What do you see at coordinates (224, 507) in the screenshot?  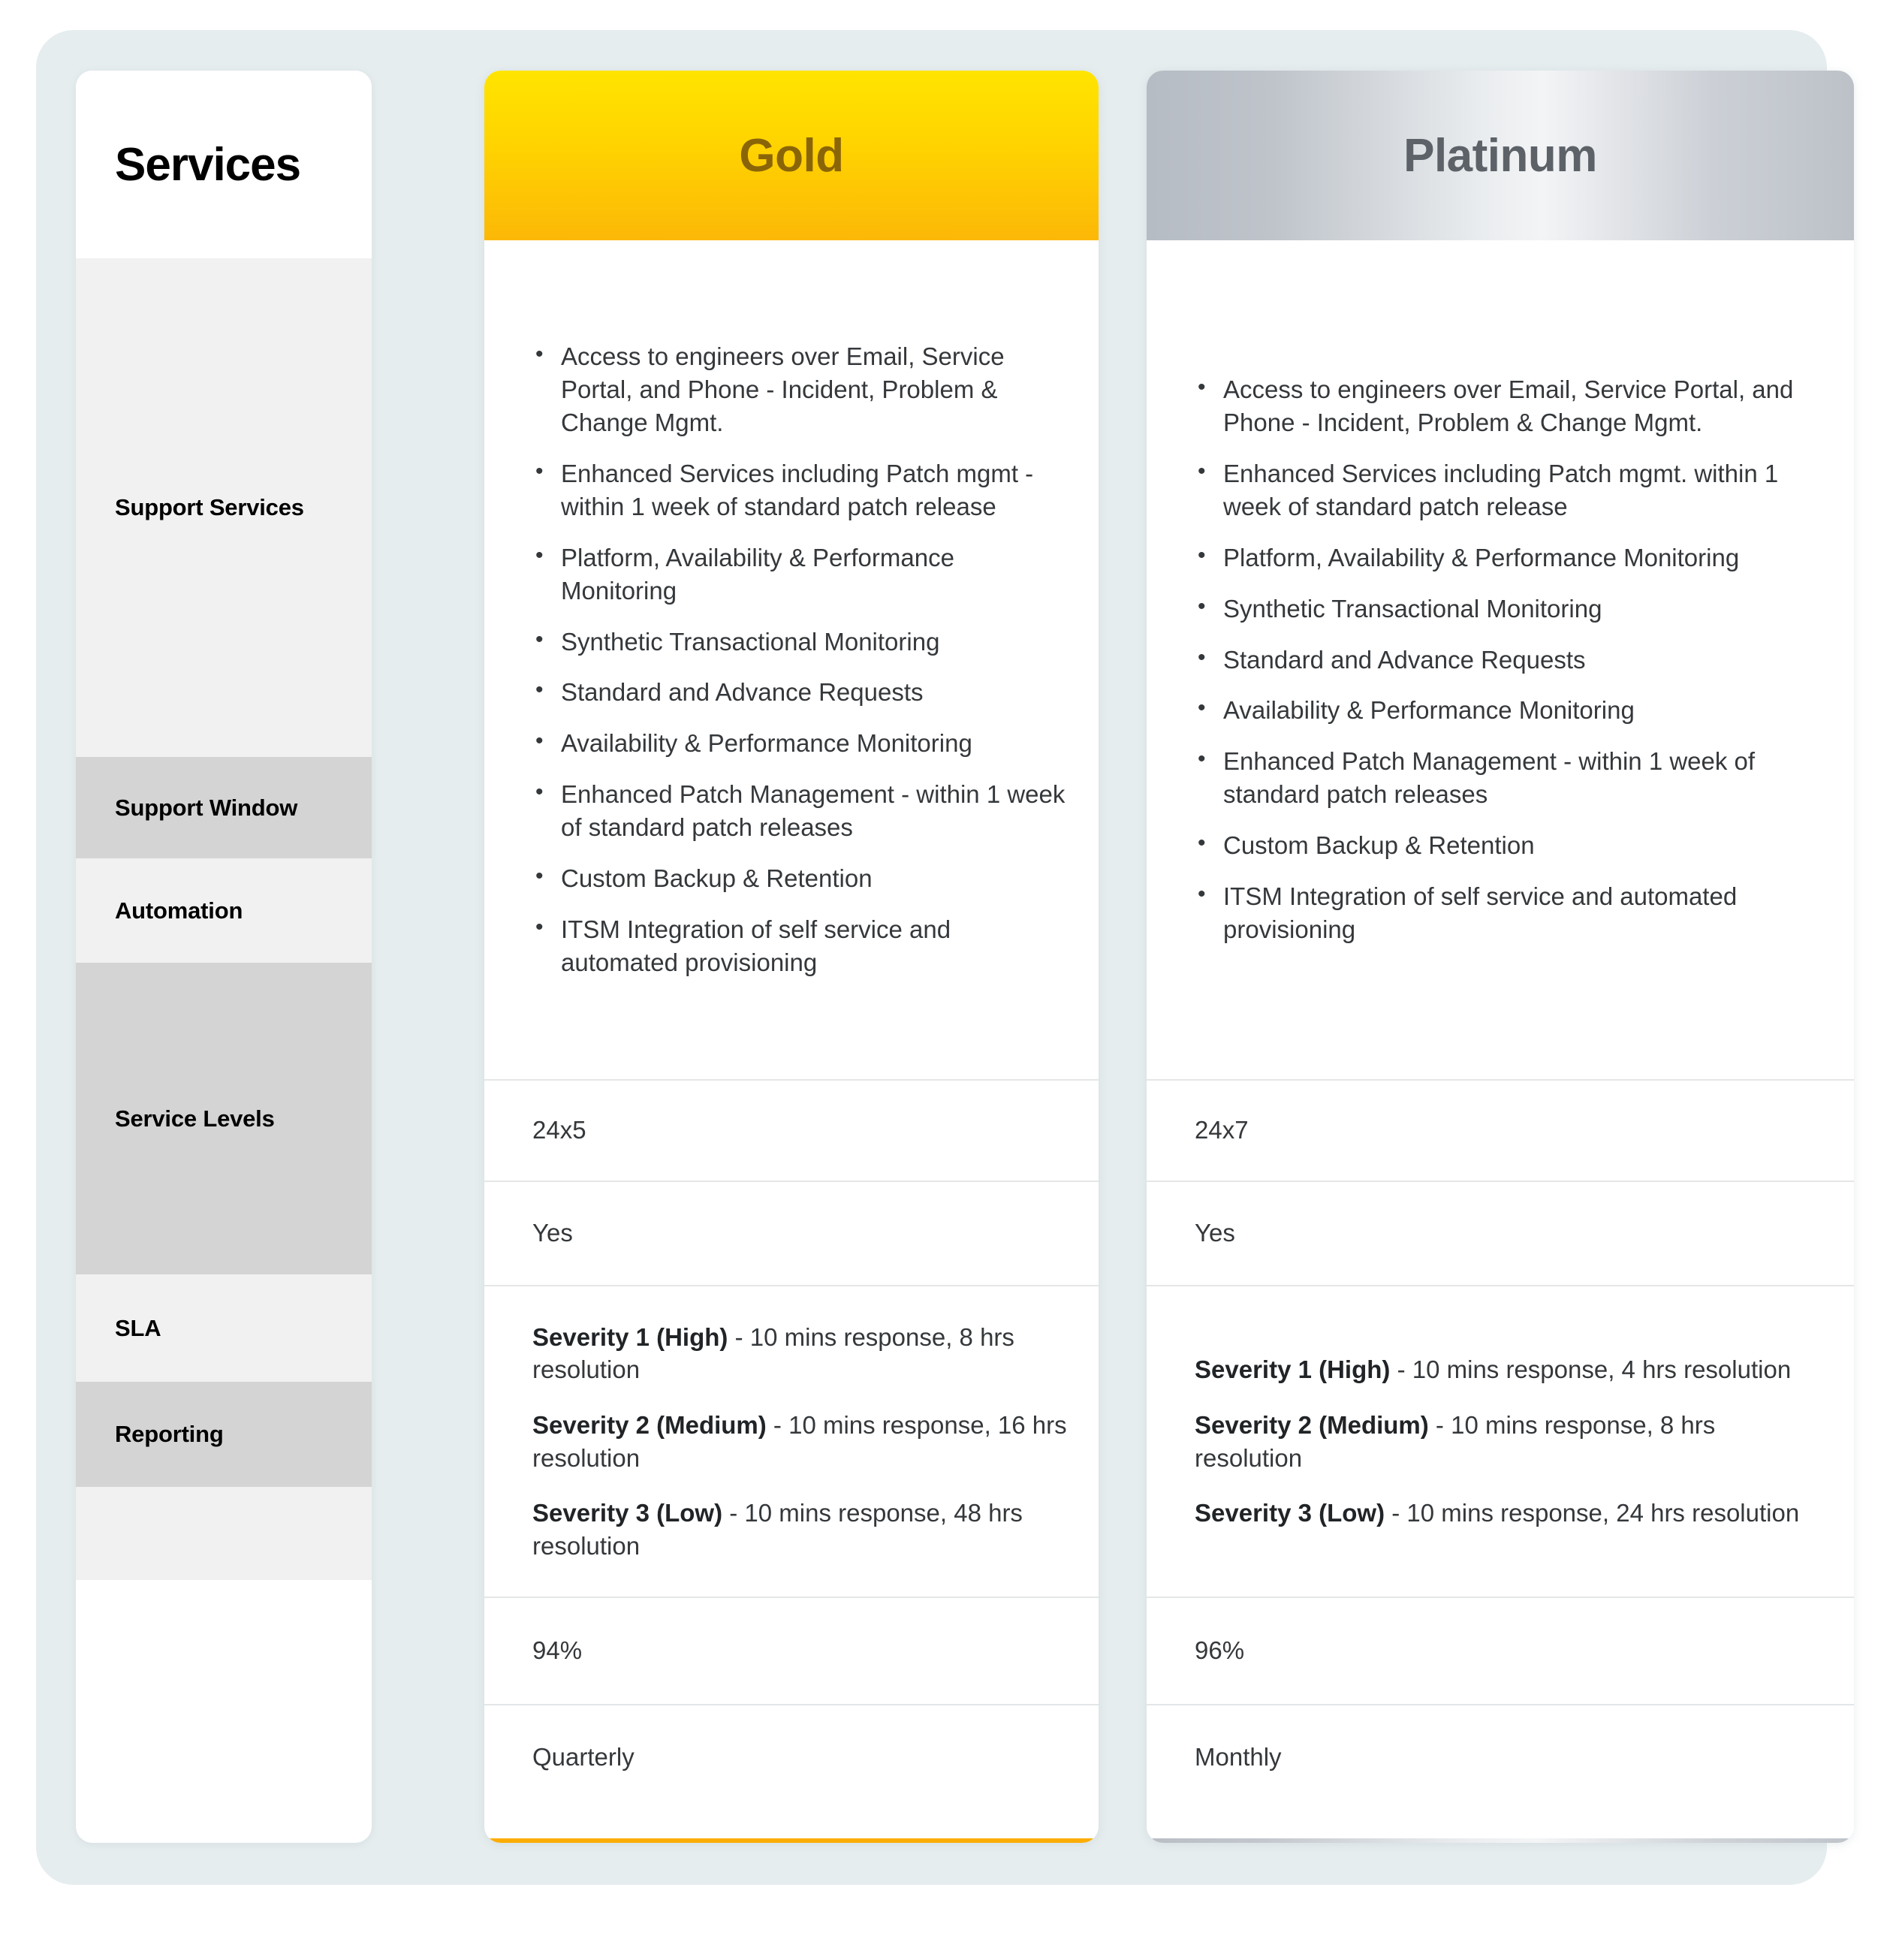 I see `row-label-support-services: Support Services` at bounding box center [224, 507].